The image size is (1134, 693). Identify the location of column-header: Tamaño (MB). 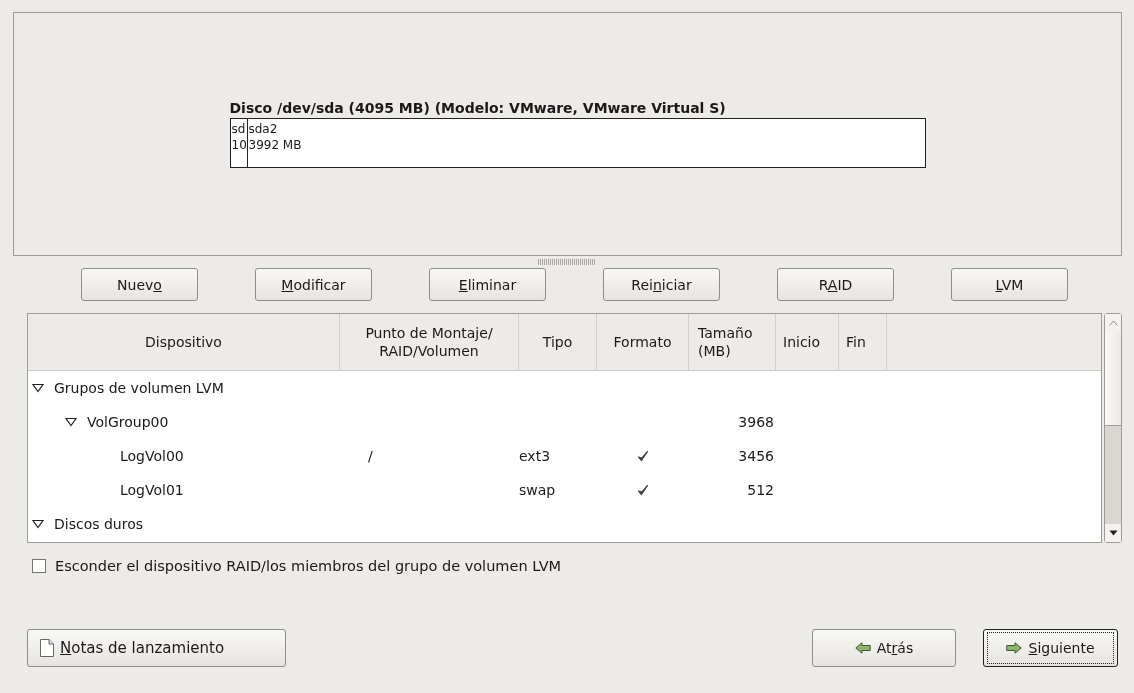
(732, 342).